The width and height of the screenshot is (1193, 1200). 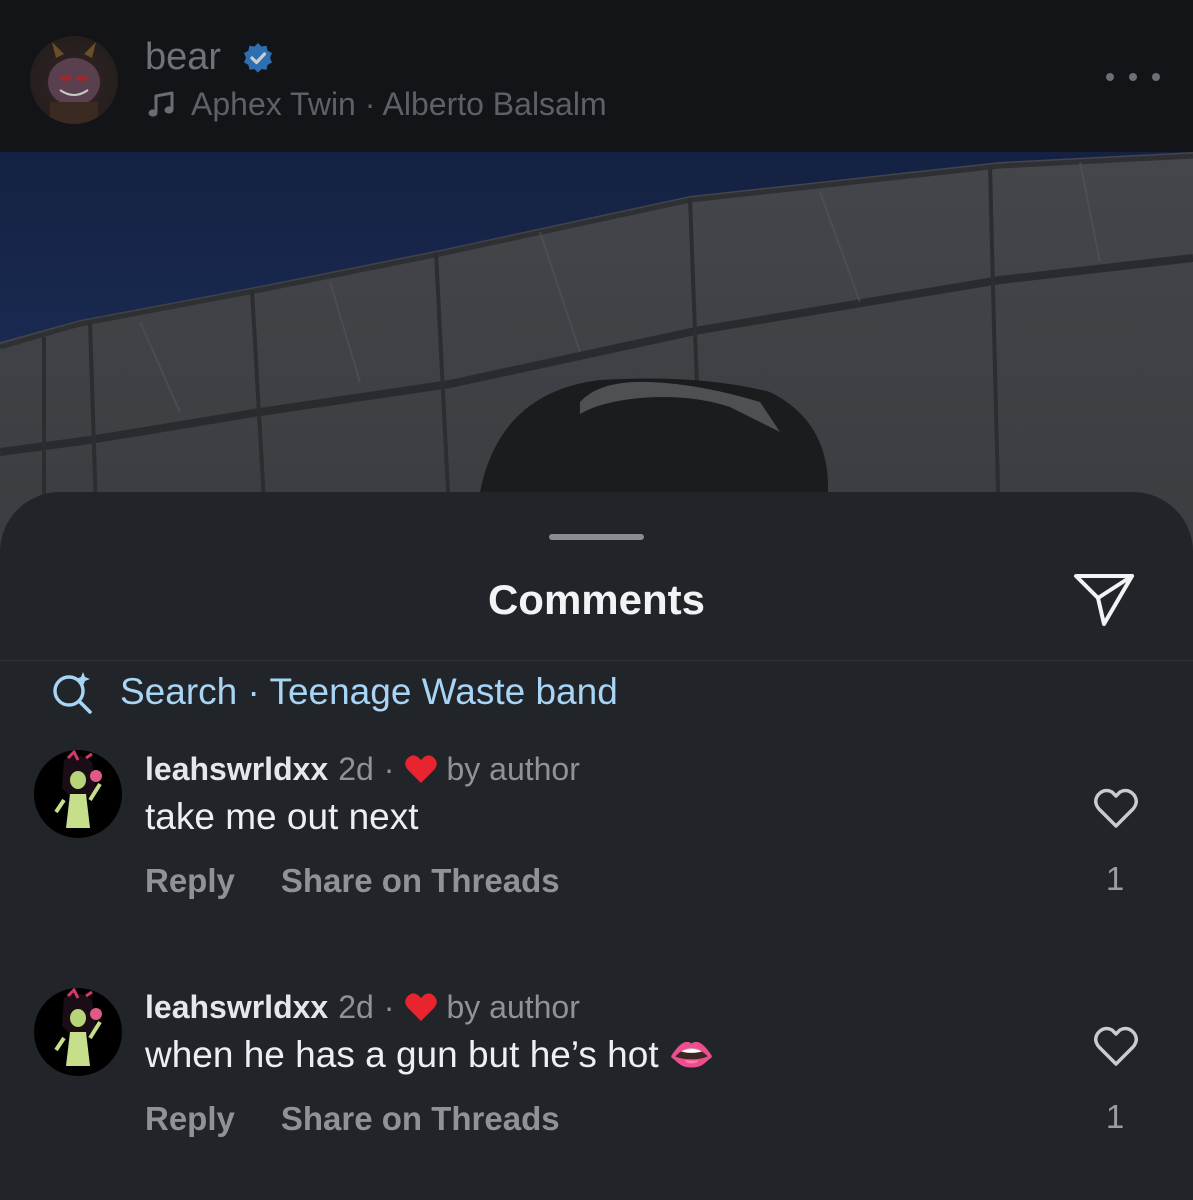 What do you see at coordinates (1133, 77) in the screenshot?
I see `more-options-icon` at bounding box center [1133, 77].